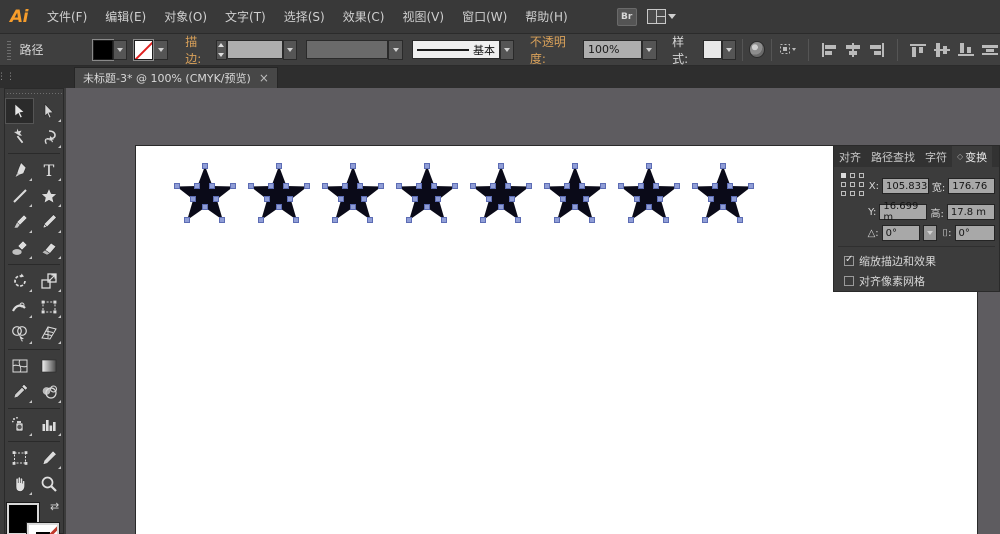  What do you see at coordinates (347, 49) in the screenshot?
I see `stroke-profile-input` at bounding box center [347, 49].